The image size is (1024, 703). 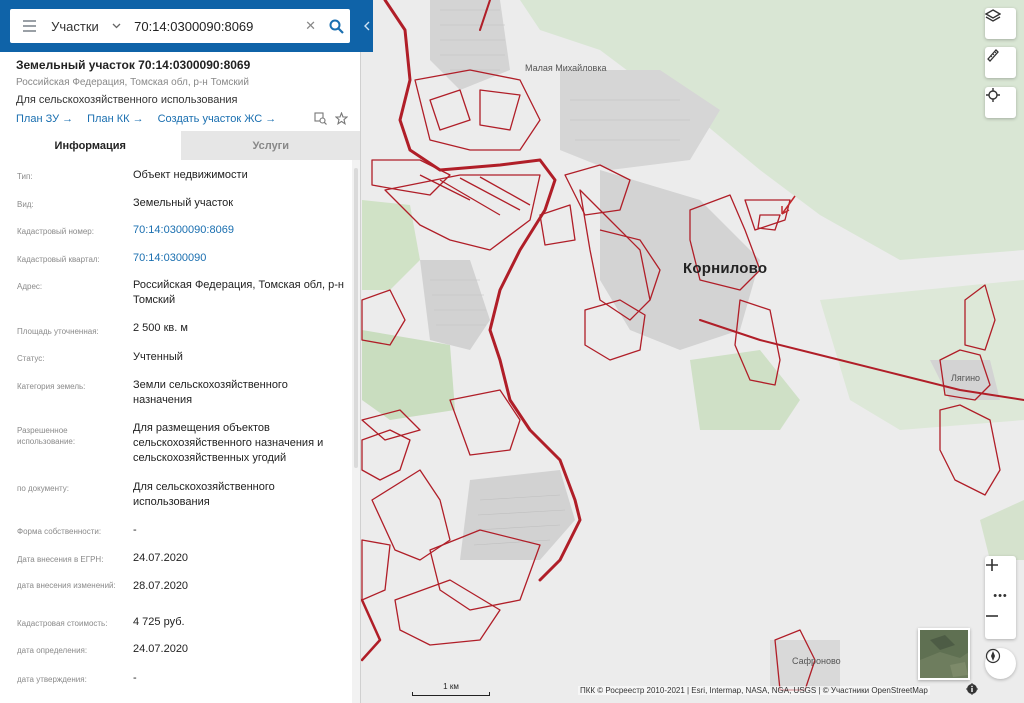 I want to click on detail-label: Кадастровый квартал:, so click(x=58, y=259).